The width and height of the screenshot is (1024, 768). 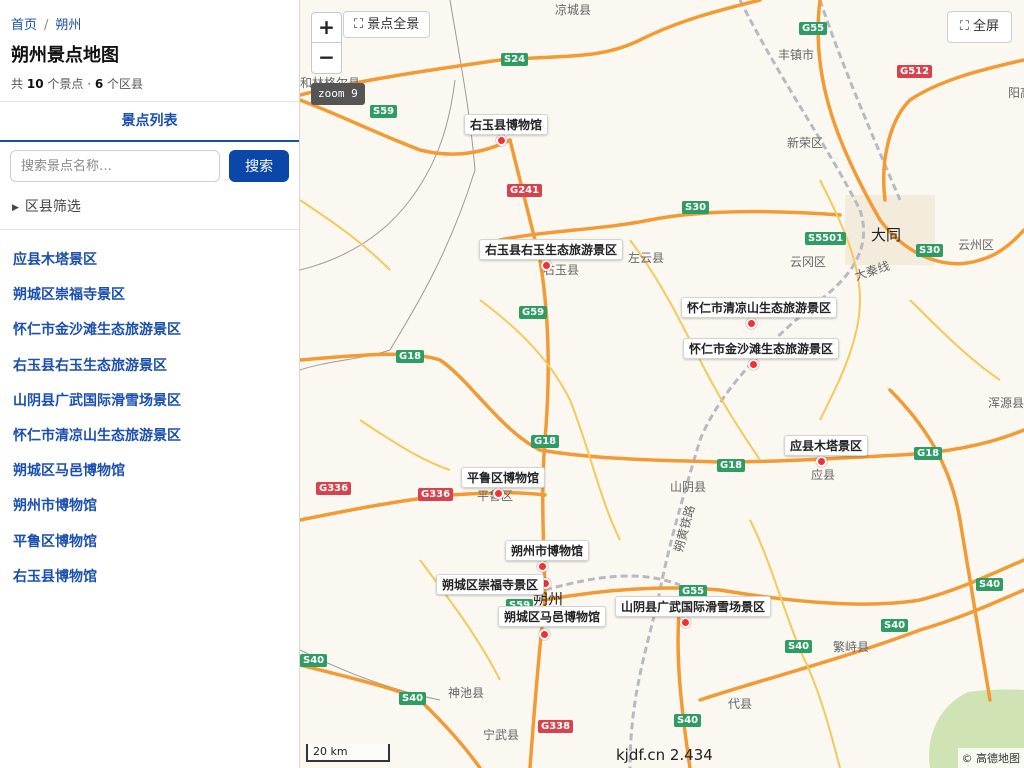 What do you see at coordinates (149, 405) in the screenshot?
I see `spot-list-item: 山阴县广武国际滑雪场景区` at bounding box center [149, 405].